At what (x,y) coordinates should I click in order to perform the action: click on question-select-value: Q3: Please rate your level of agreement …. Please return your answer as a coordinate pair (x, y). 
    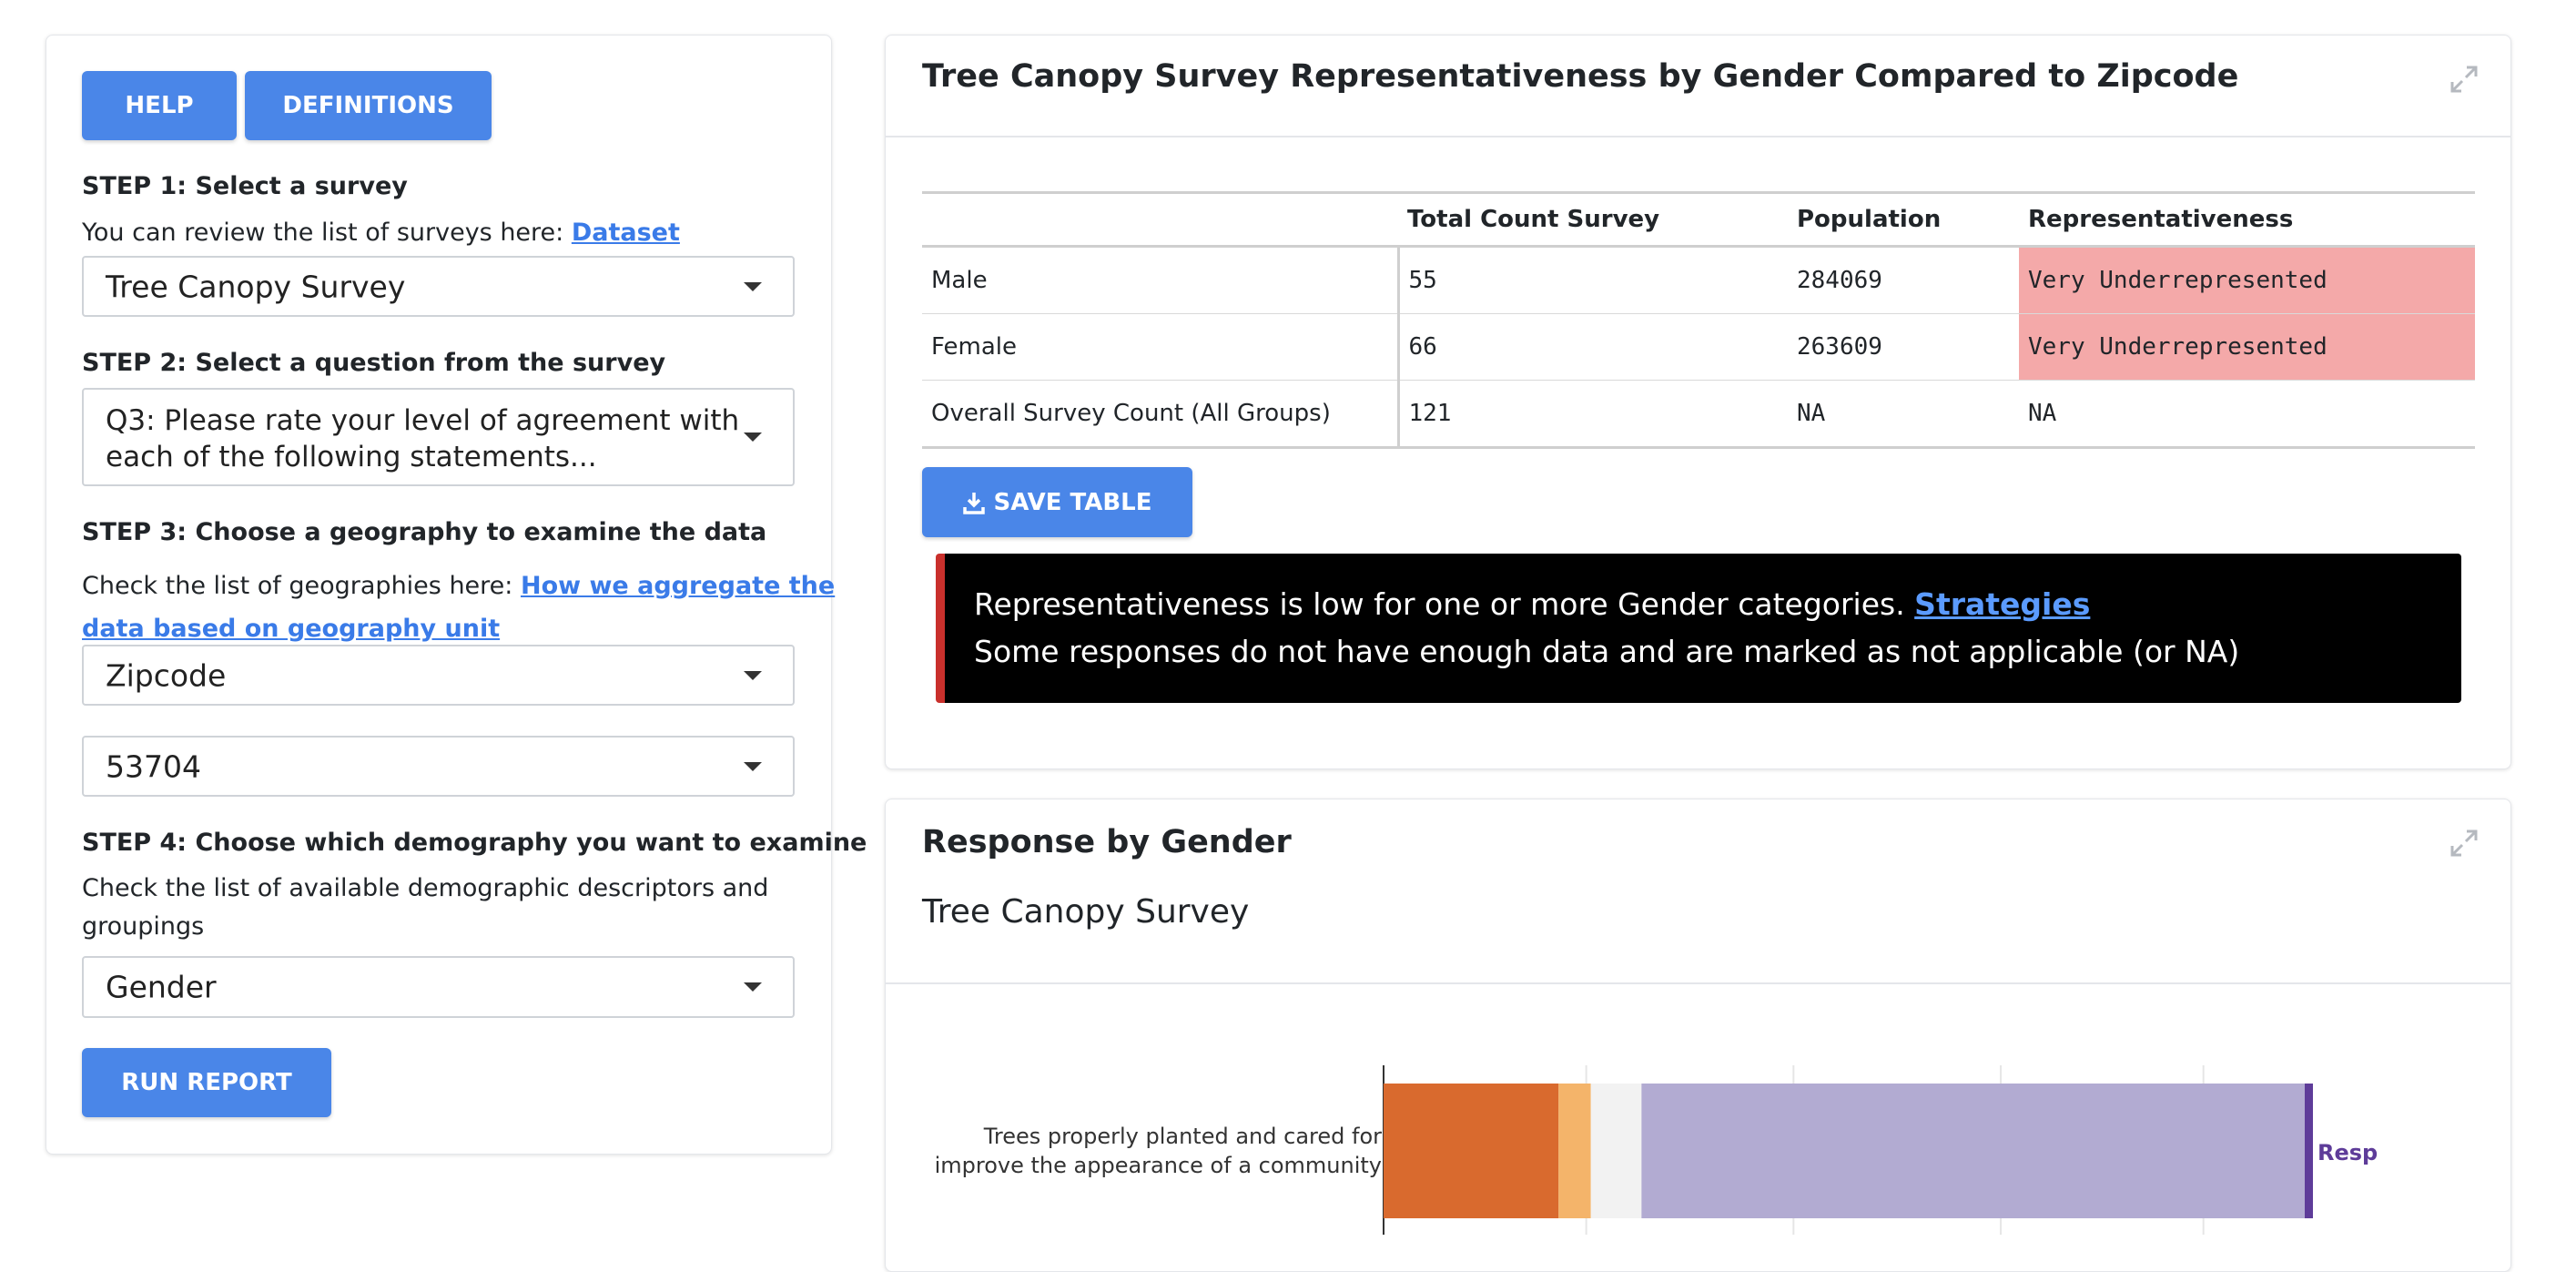
    Looking at the image, I should click on (422, 438).